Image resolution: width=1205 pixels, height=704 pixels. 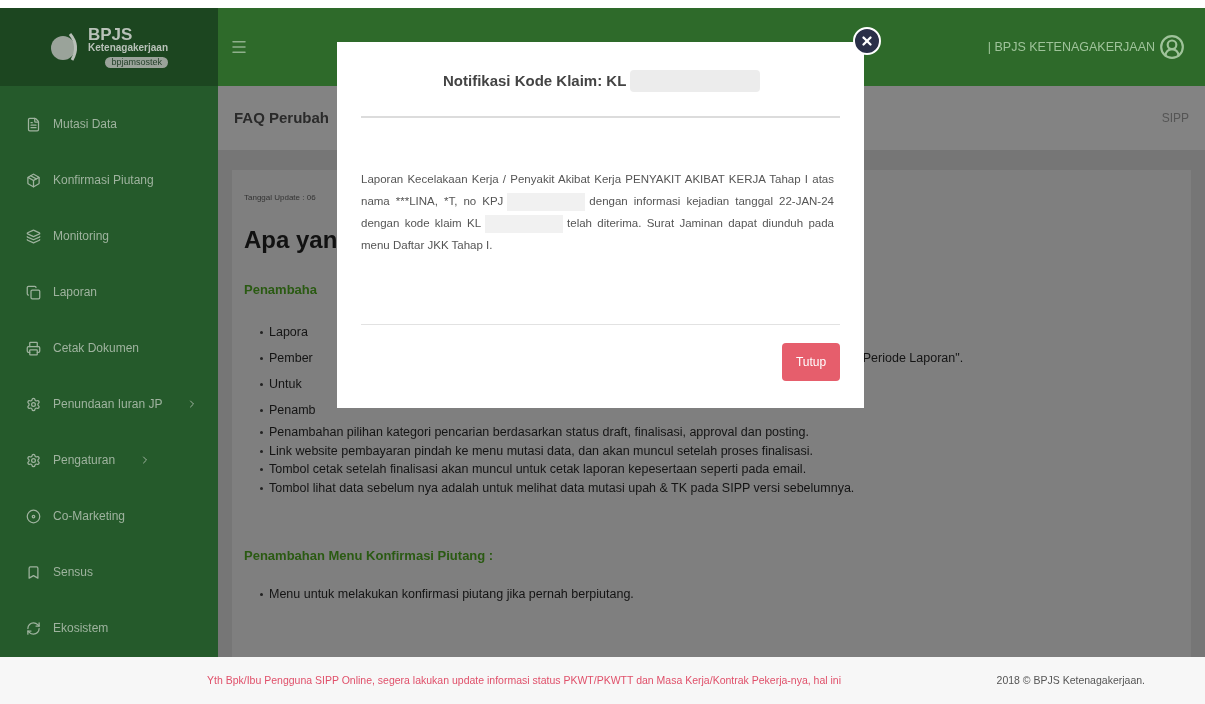 I want to click on sidebar-item: Monitoring, so click(x=109, y=236).